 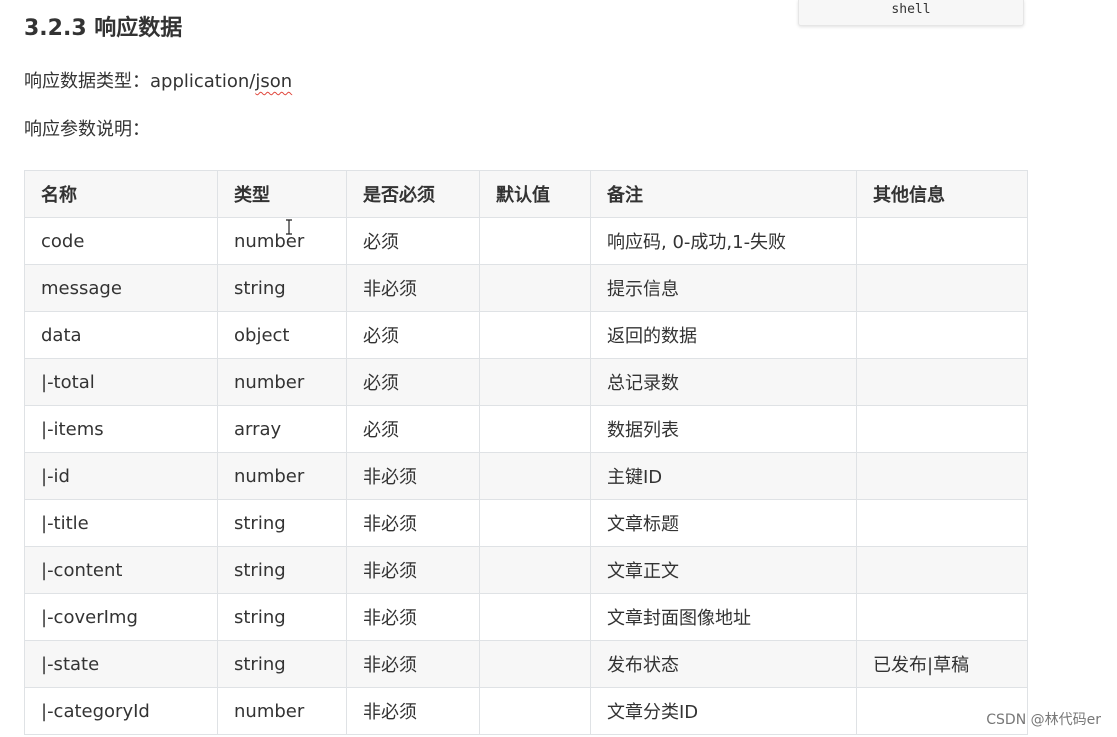 I want to click on table-header-row: 名称 类型 是否必须 默认值 备注 其他信息, so click(x=526, y=194).